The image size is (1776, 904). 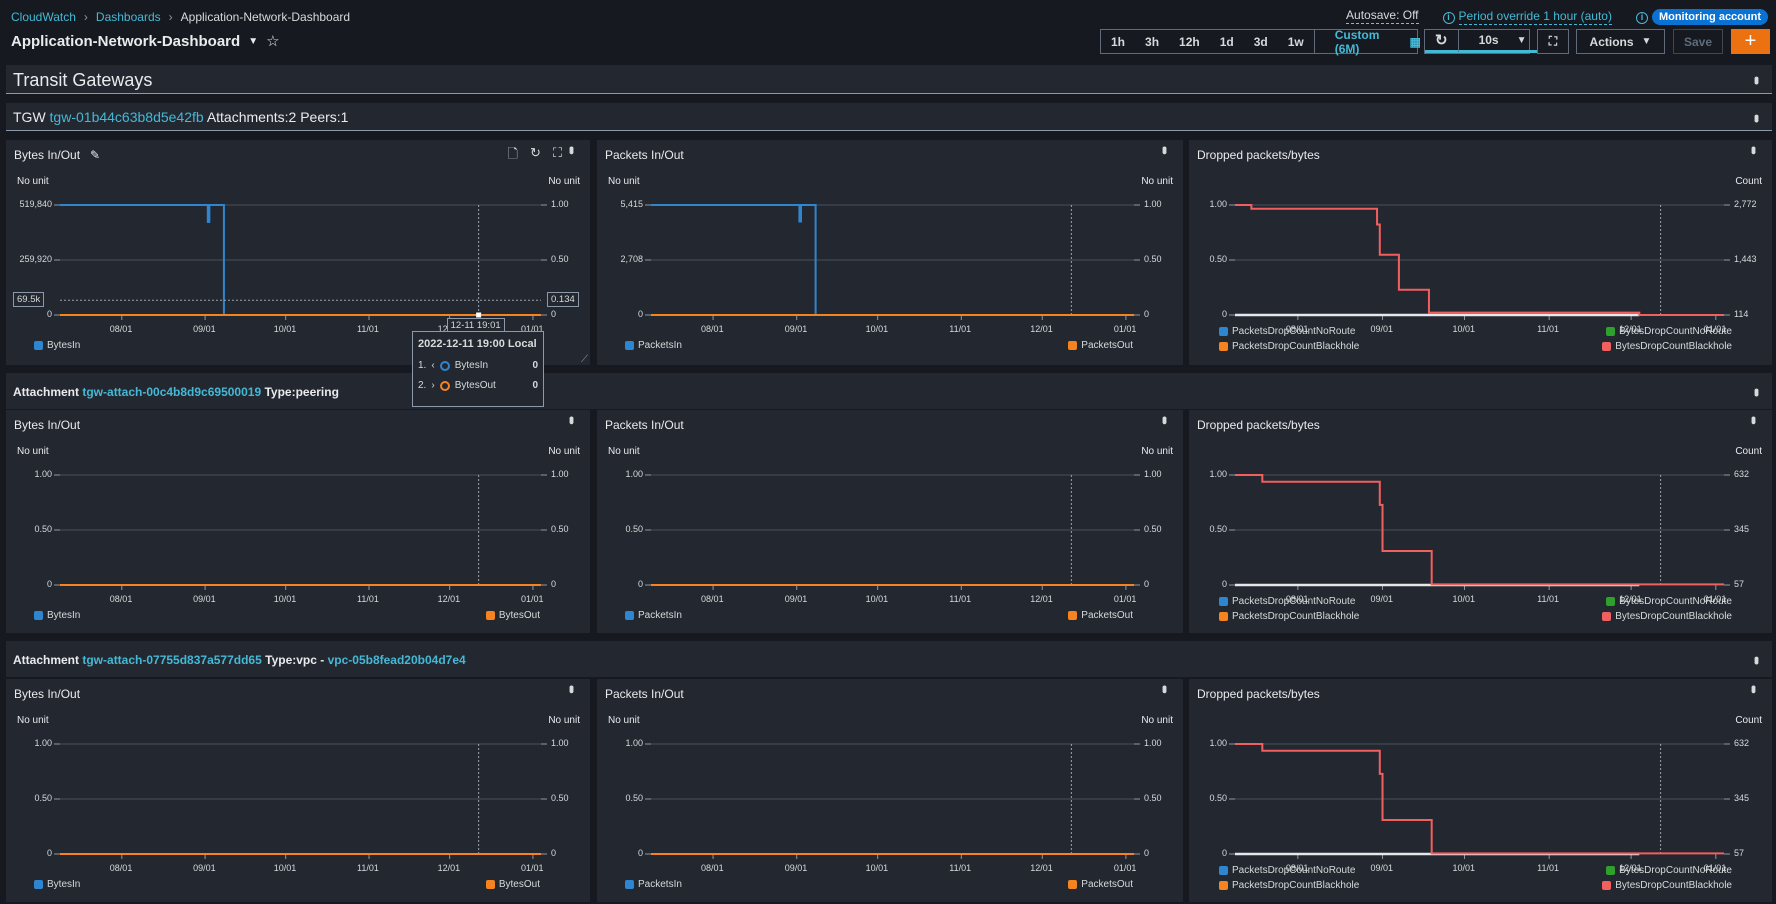 I want to click on x-tick-label: 01/01, so click(x=1125, y=868).